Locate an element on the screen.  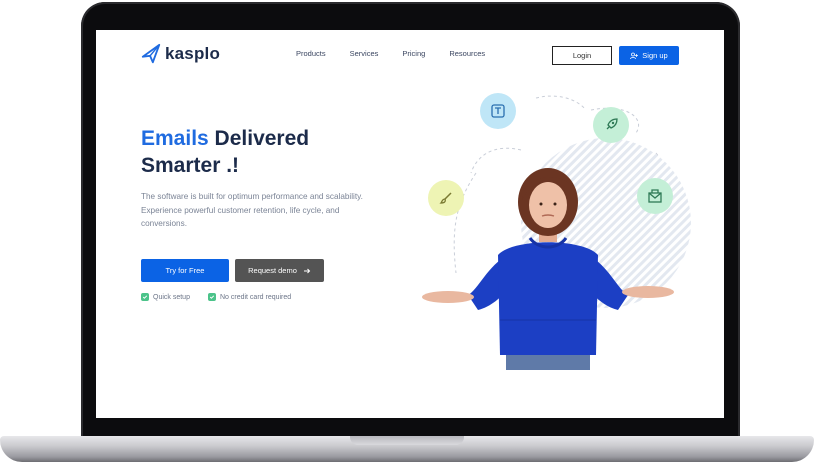
check-item-no-credit-card: No credit card required is located at coordinates (249, 297).